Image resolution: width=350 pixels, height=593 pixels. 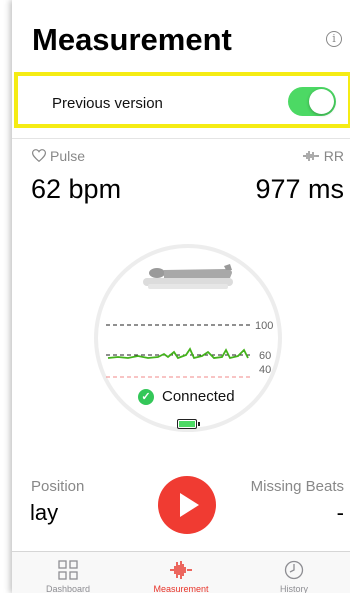 I want to click on lying-person-icon, so click(x=188, y=276).